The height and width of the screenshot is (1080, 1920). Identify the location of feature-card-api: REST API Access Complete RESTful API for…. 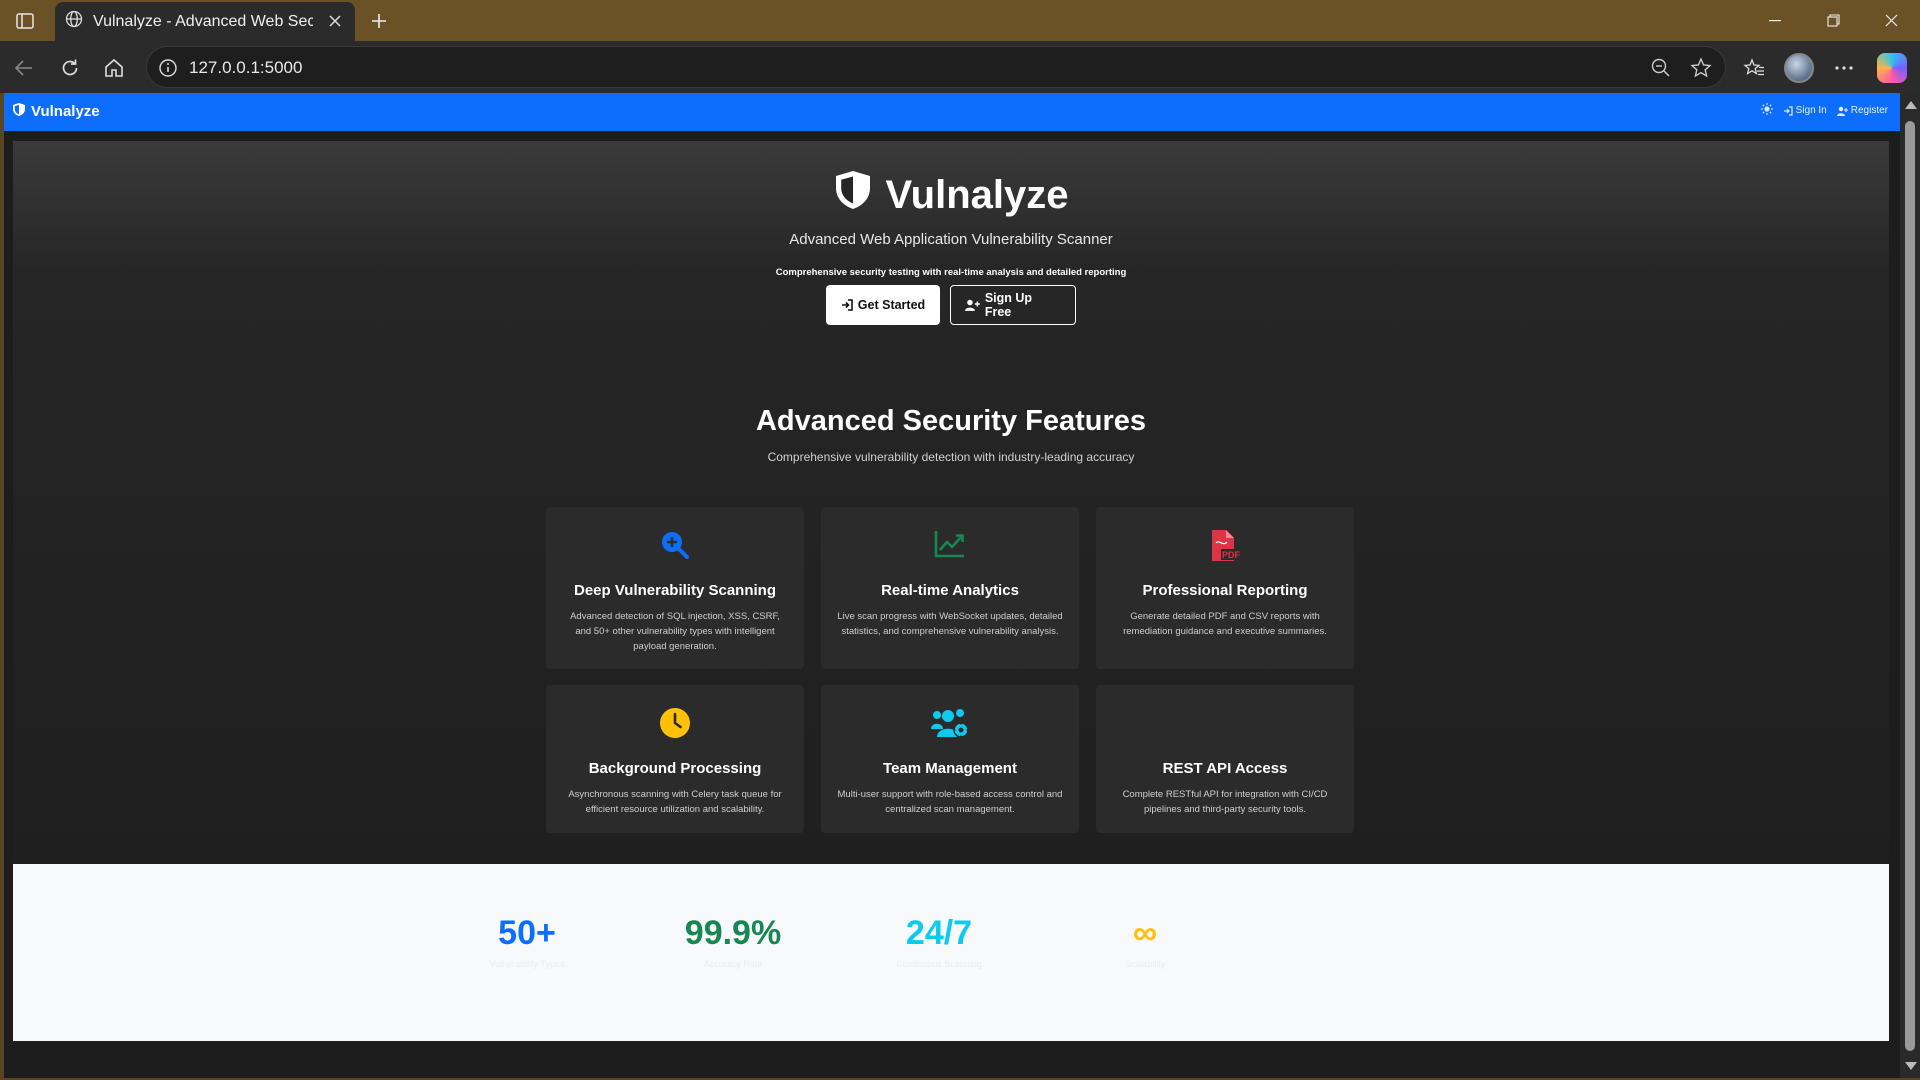
(1225, 759).